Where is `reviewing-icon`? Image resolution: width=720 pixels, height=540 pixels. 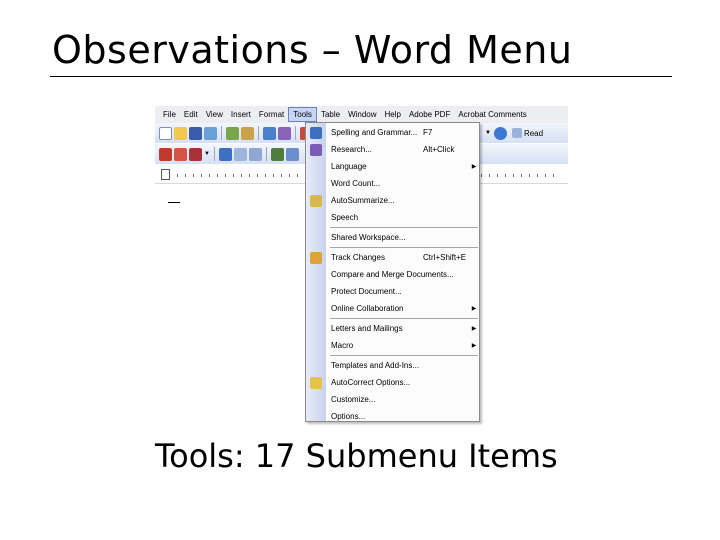 reviewing-icon is located at coordinates (255, 154).